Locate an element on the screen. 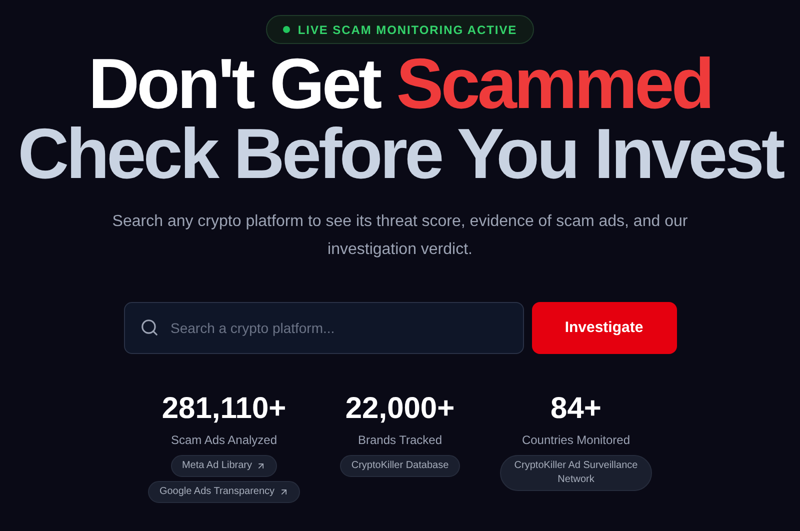 The width and height of the screenshot is (800, 531). stat-label: Brands Tracked is located at coordinates (400, 440).